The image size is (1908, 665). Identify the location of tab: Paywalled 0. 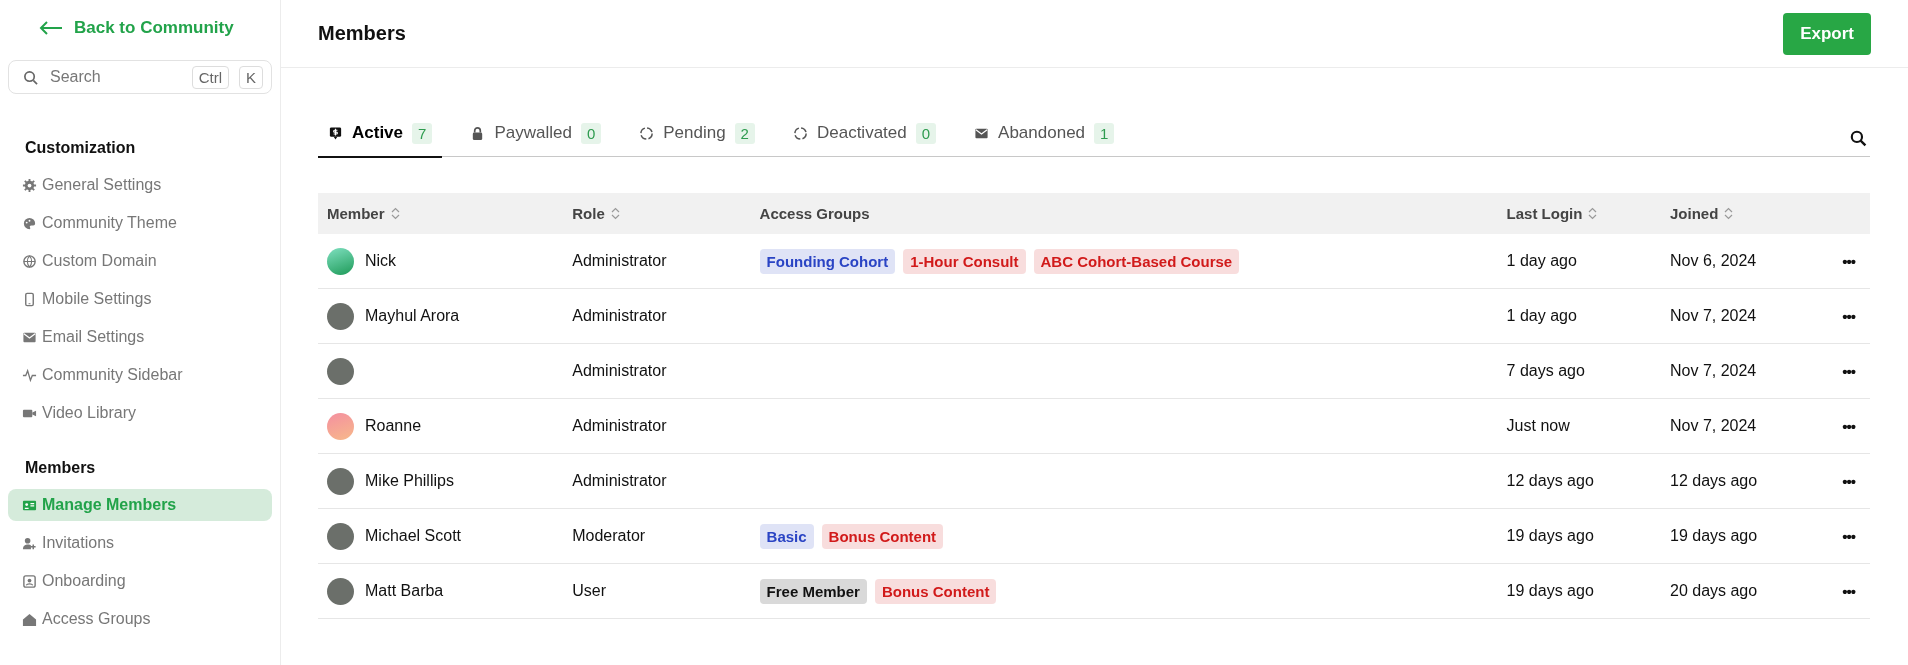
(536, 140).